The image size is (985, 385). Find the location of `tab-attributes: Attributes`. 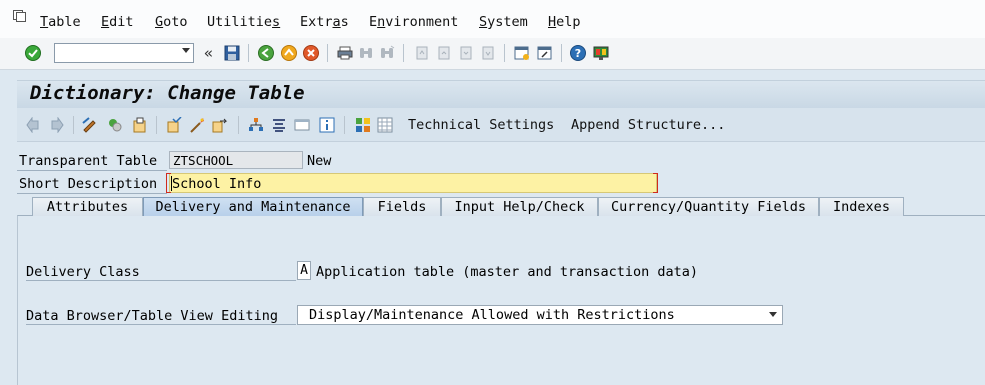

tab-attributes: Attributes is located at coordinates (87, 206).